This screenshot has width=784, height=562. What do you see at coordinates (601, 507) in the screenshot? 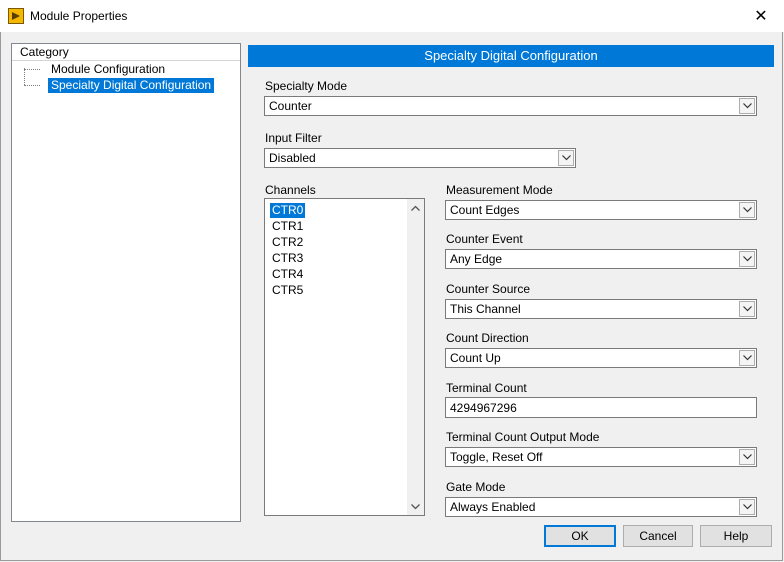
I see `gate-mode-select: Always Enabled` at bounding box center [601, 507].